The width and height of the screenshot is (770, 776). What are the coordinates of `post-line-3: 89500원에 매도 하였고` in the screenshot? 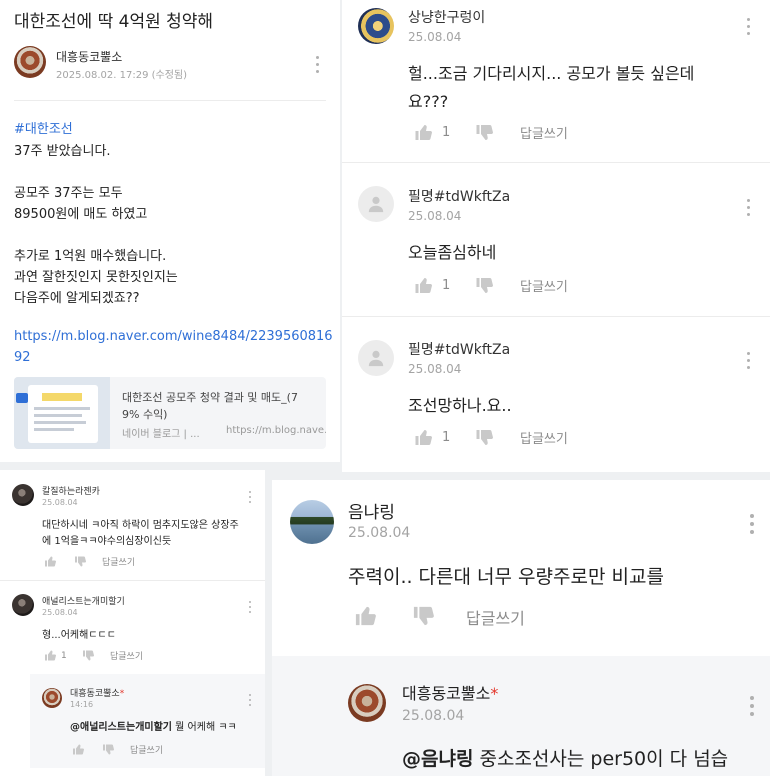 It's located at (81, 214).